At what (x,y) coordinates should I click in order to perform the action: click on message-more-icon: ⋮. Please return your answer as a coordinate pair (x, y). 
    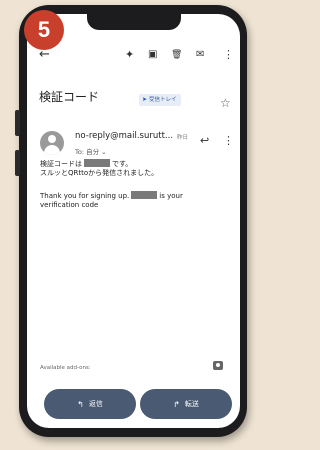
    Looking at the image, I should click on (228, 140).